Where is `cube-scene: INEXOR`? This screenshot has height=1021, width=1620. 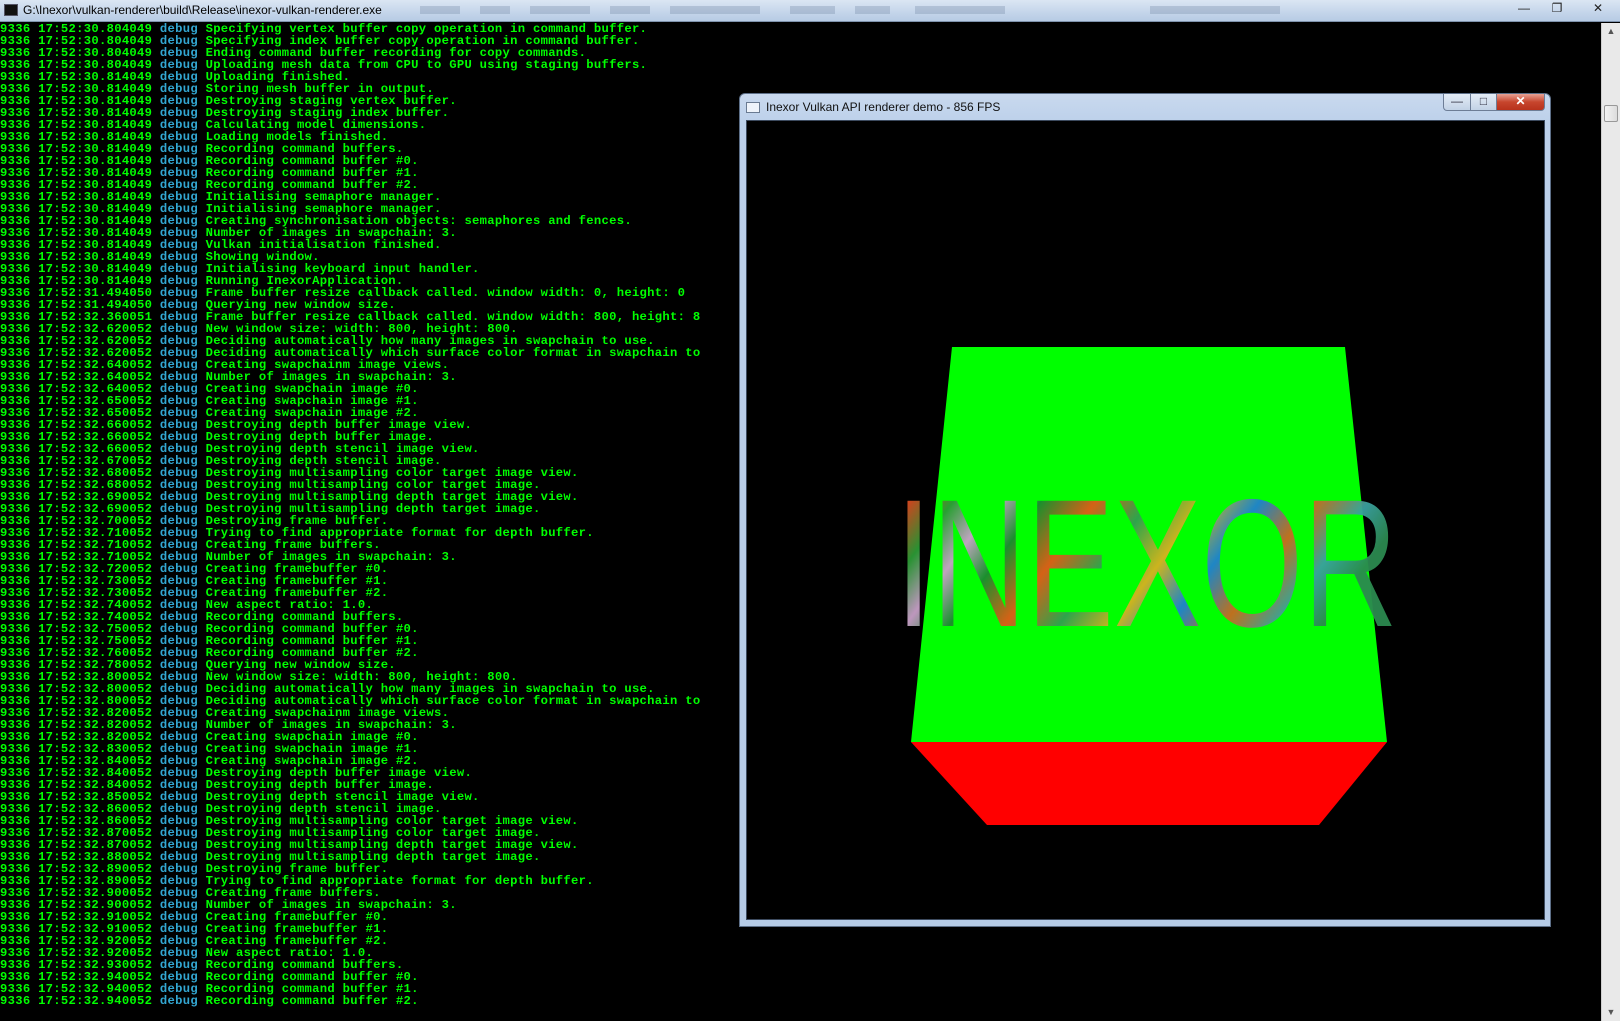 cube-scene: INEXOR is located at coordinates (1146, 586).